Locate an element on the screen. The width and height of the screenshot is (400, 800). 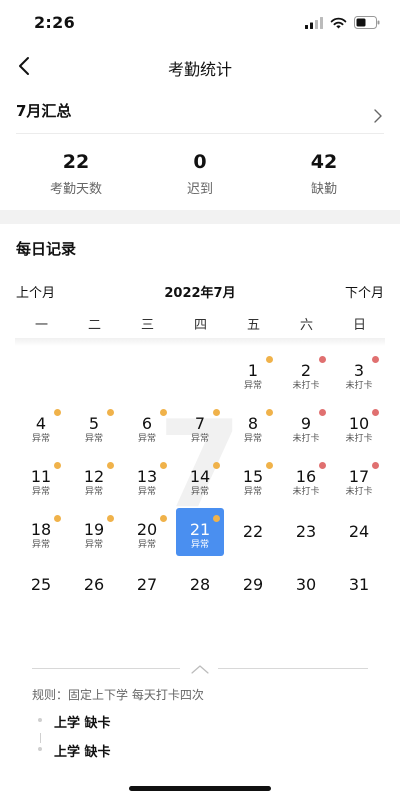
day-number: 17 is located at coordinates (359, 476).